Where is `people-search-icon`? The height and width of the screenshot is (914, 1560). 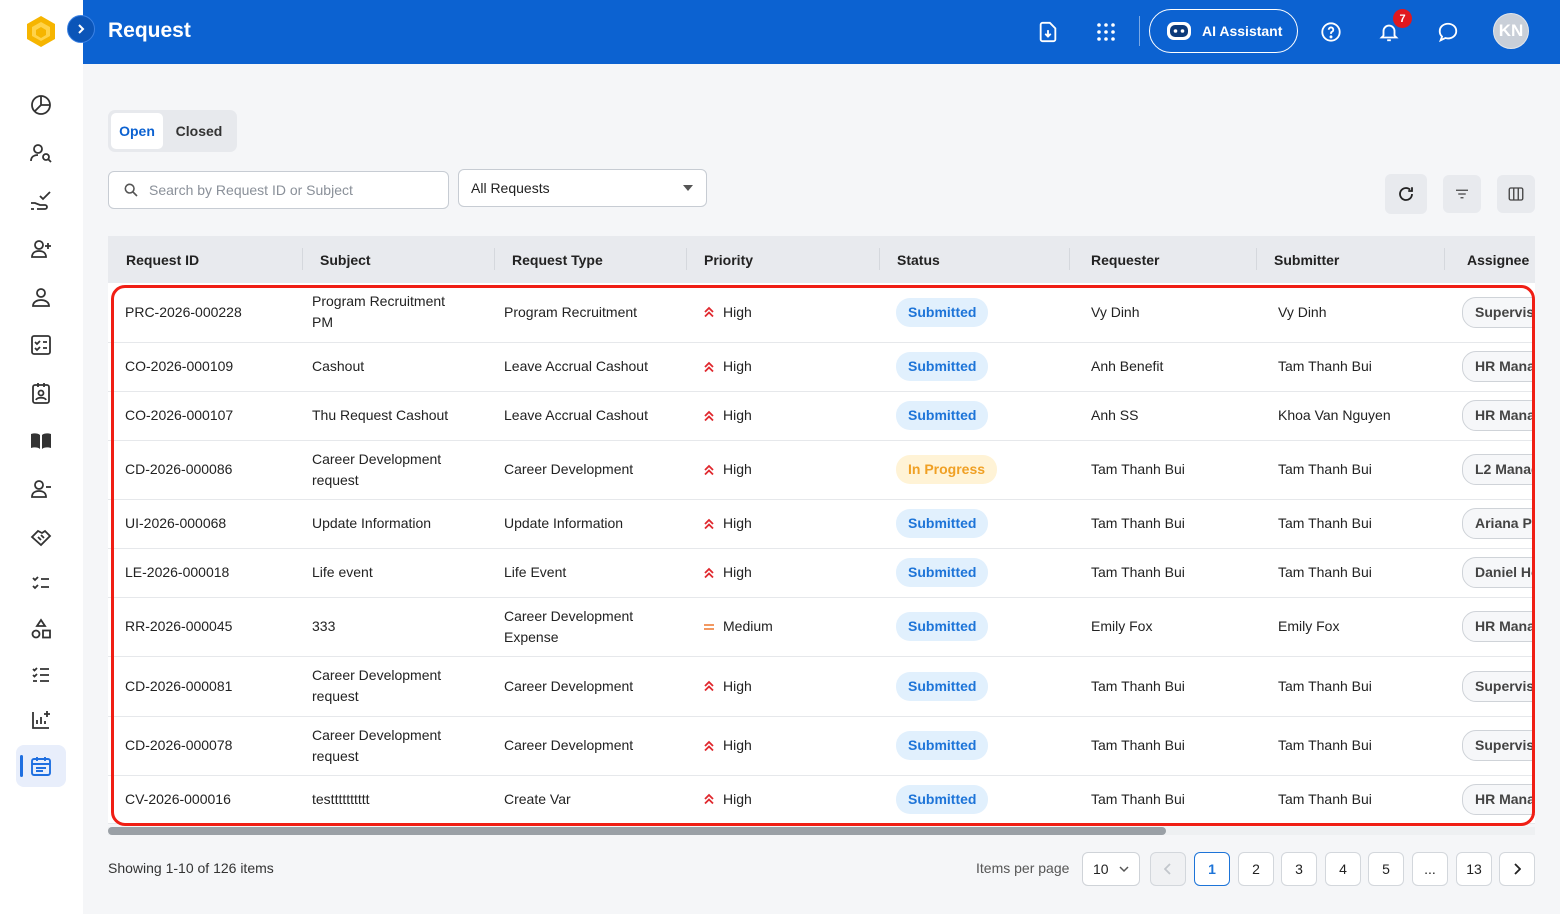 people-search-icon is located at coordinates (41, 153).